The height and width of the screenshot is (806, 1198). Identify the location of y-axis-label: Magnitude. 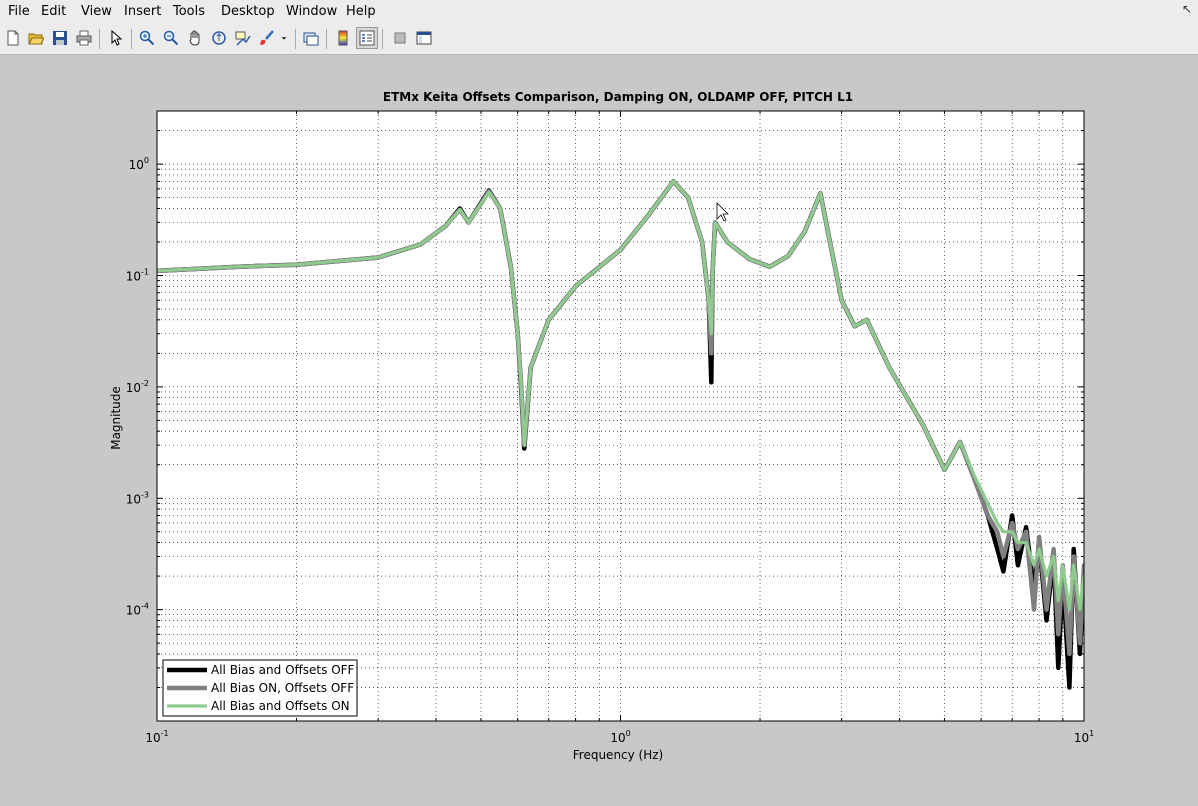
(116, 418).